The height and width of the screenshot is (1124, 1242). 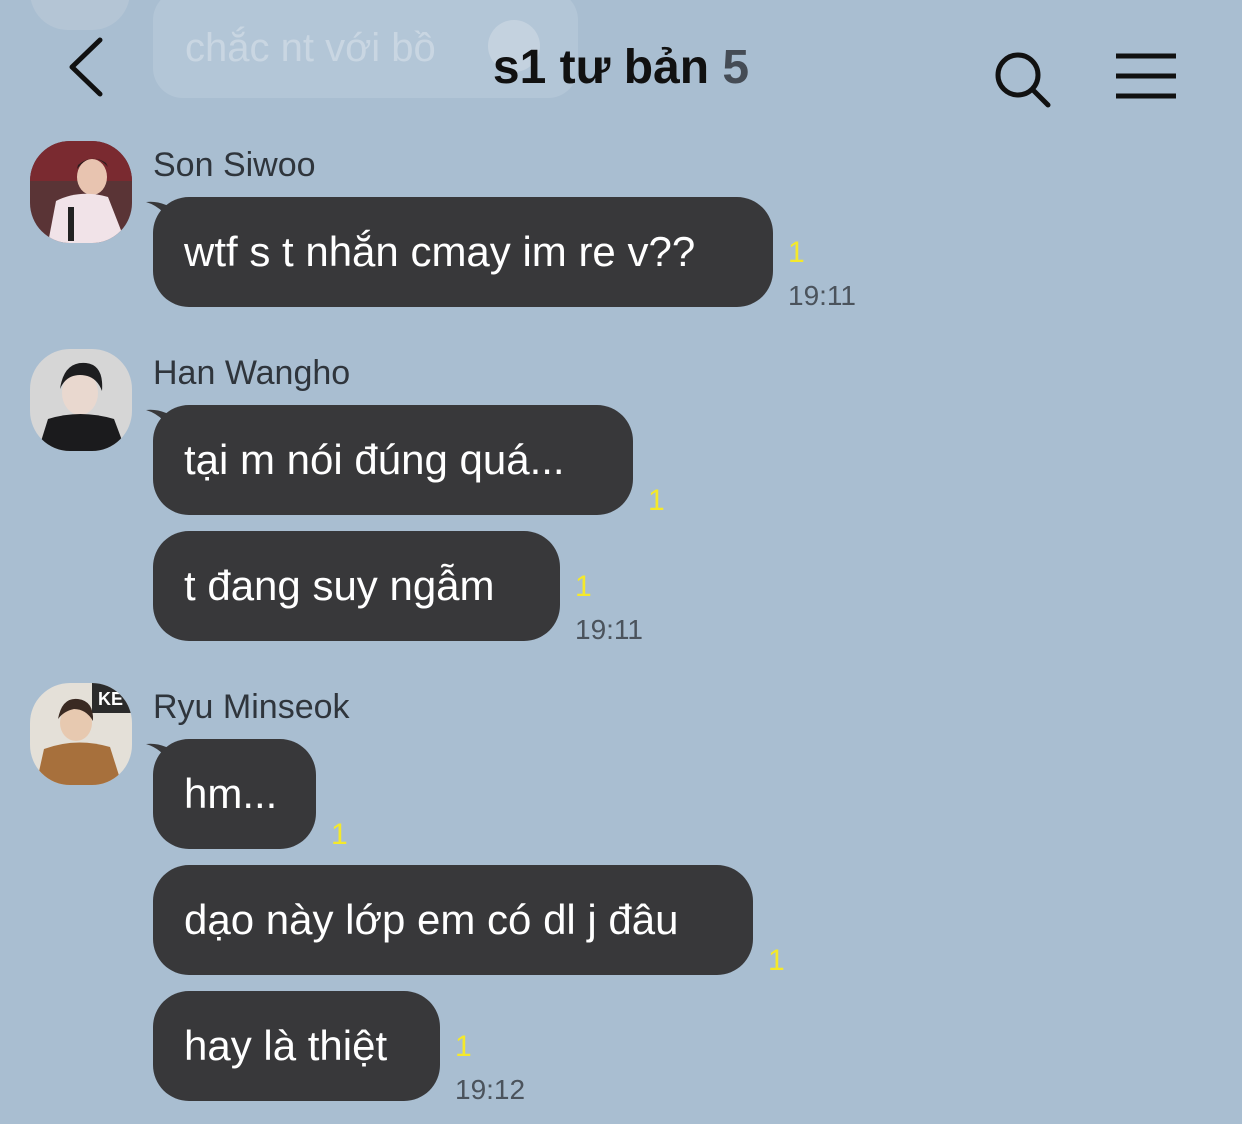 I want to click on avatar-son-siwoo, so click(x=81, y=192).